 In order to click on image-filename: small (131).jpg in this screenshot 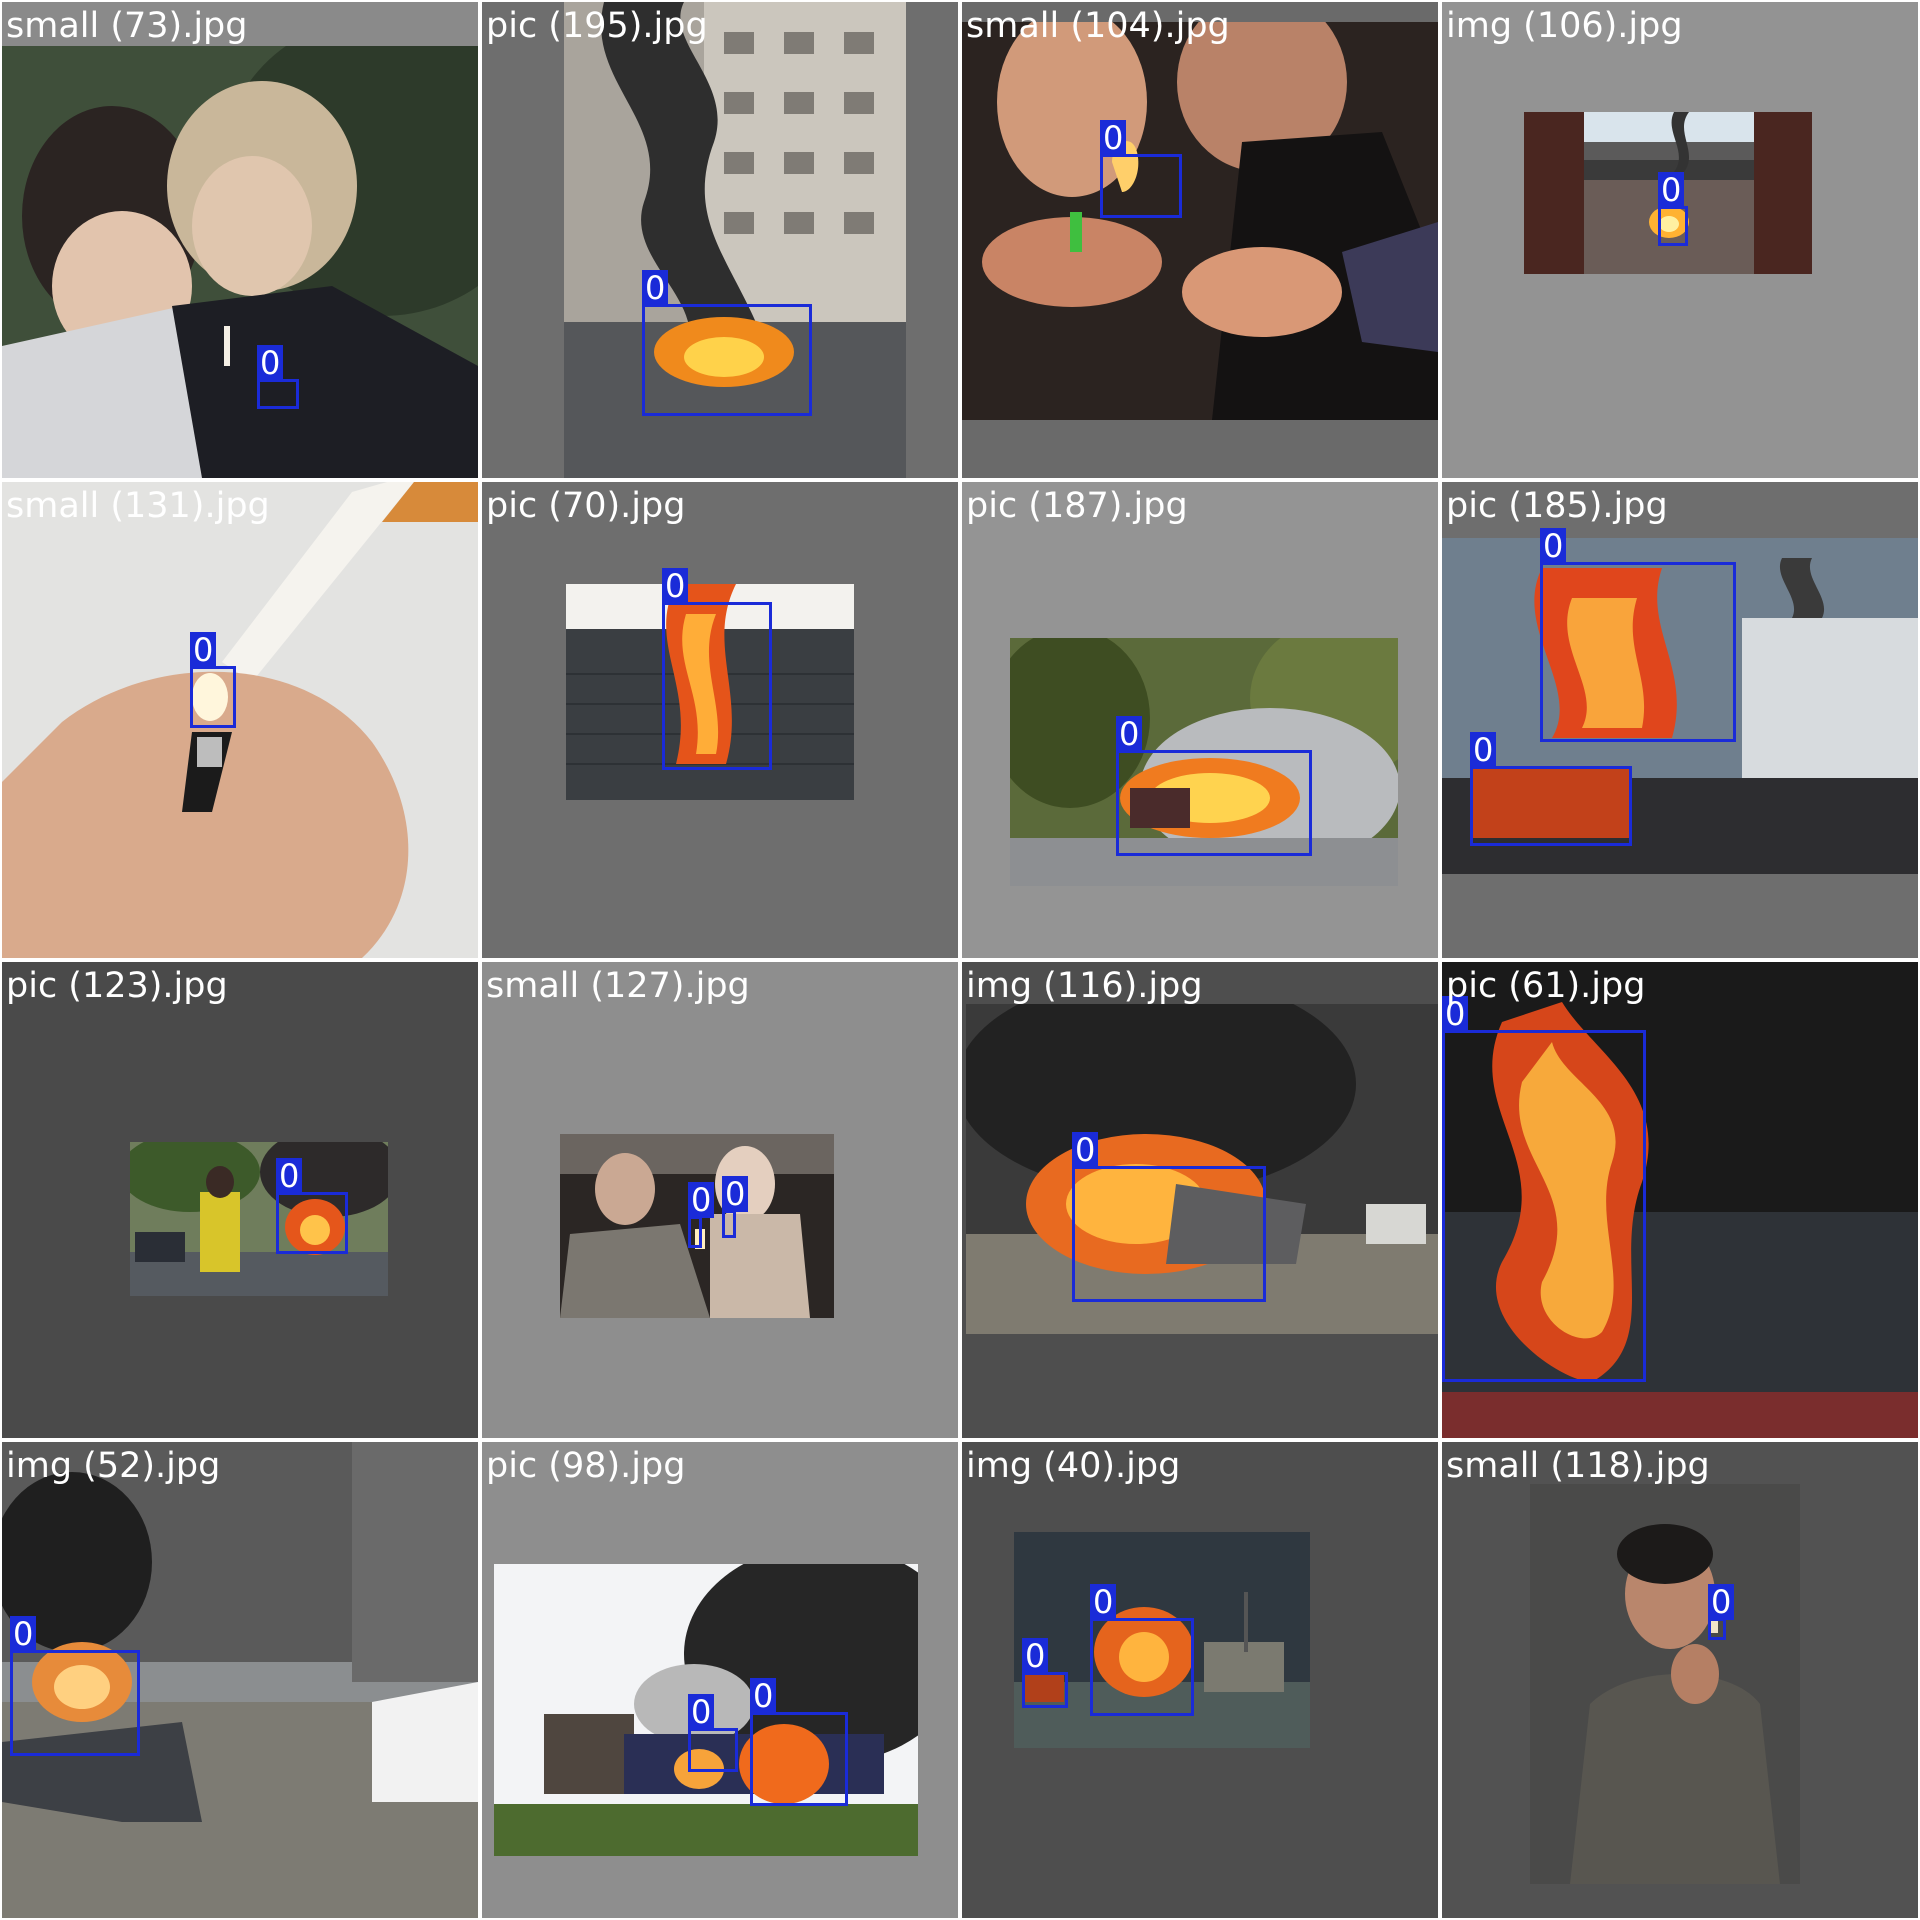, I will do `click(138, 506)`.